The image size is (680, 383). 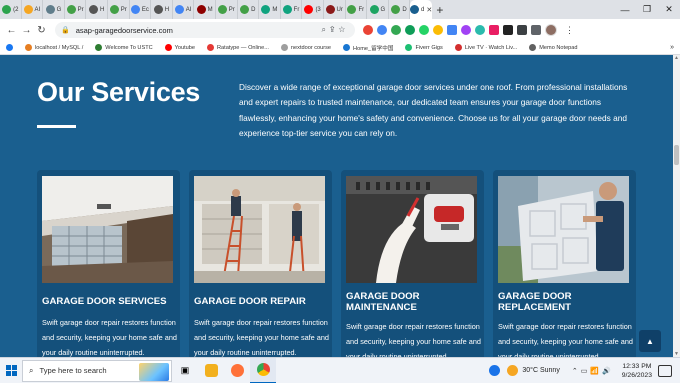 What do you see at coordinates (424, 47) in the screenshot?
I see `bookmark-item: Fiverr Gigs` at bounding box center [424, 47].